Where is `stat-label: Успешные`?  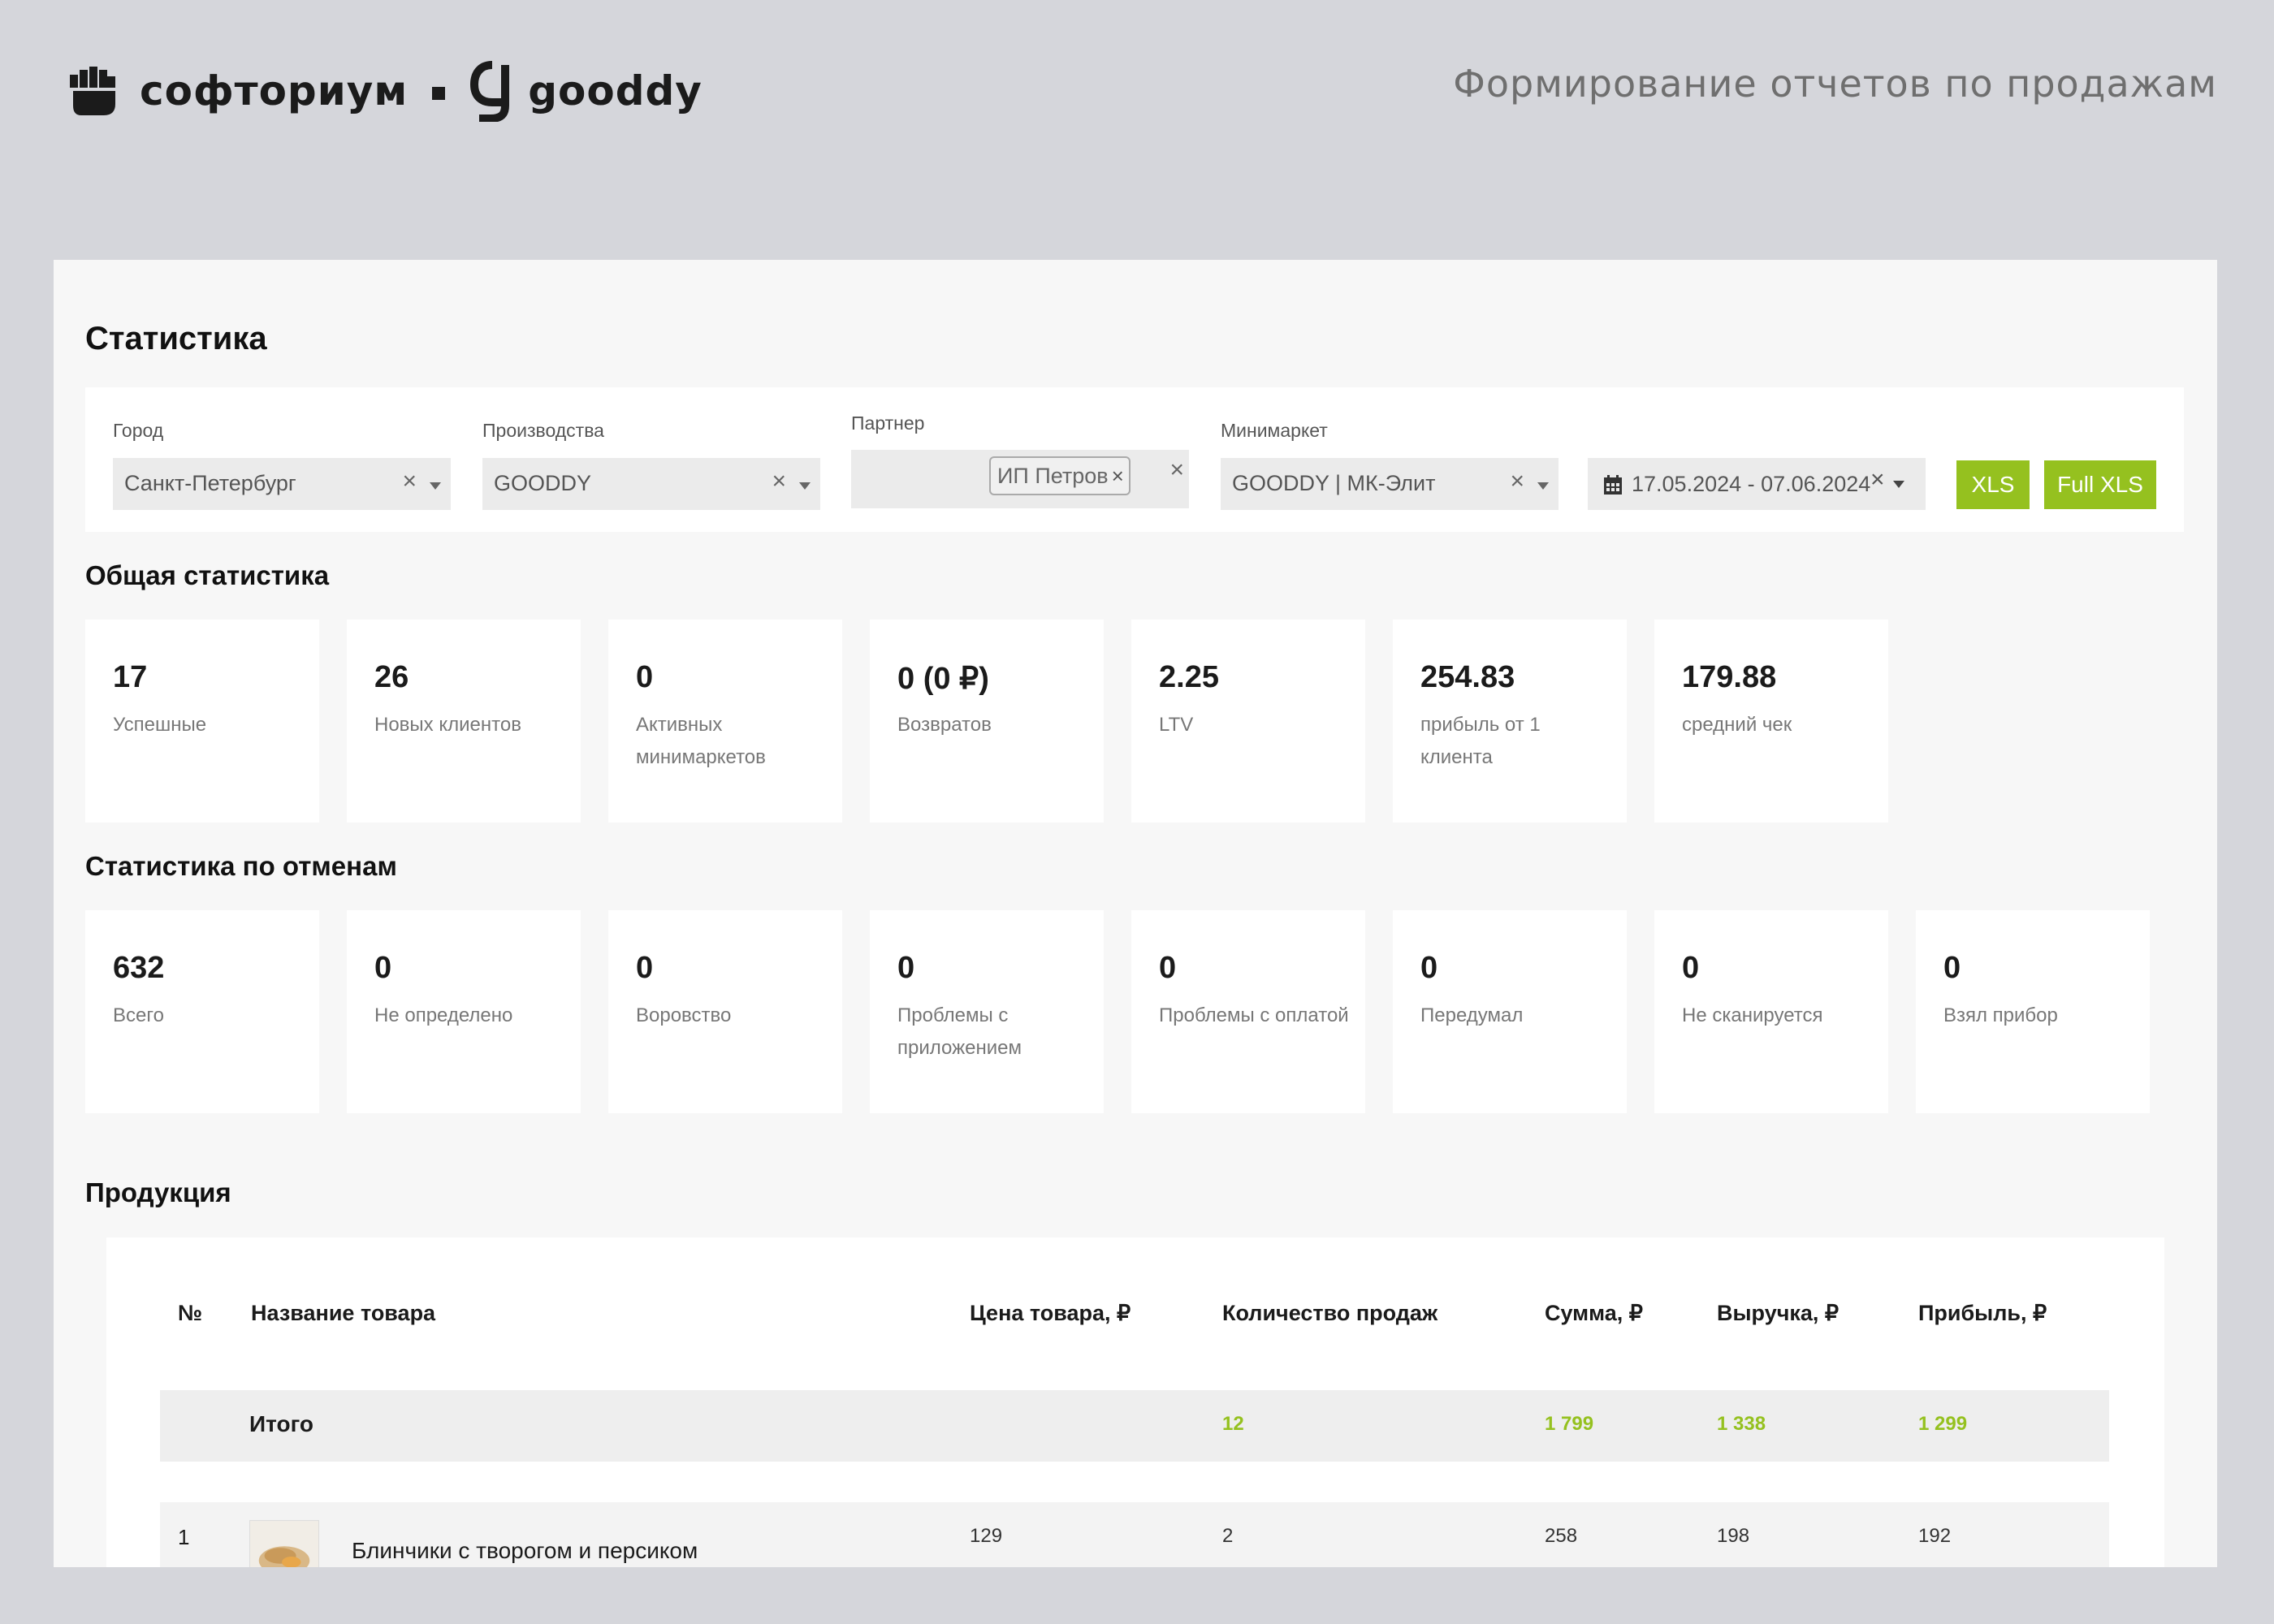
stat-label: Успешные is located at coordinates (160, 725).